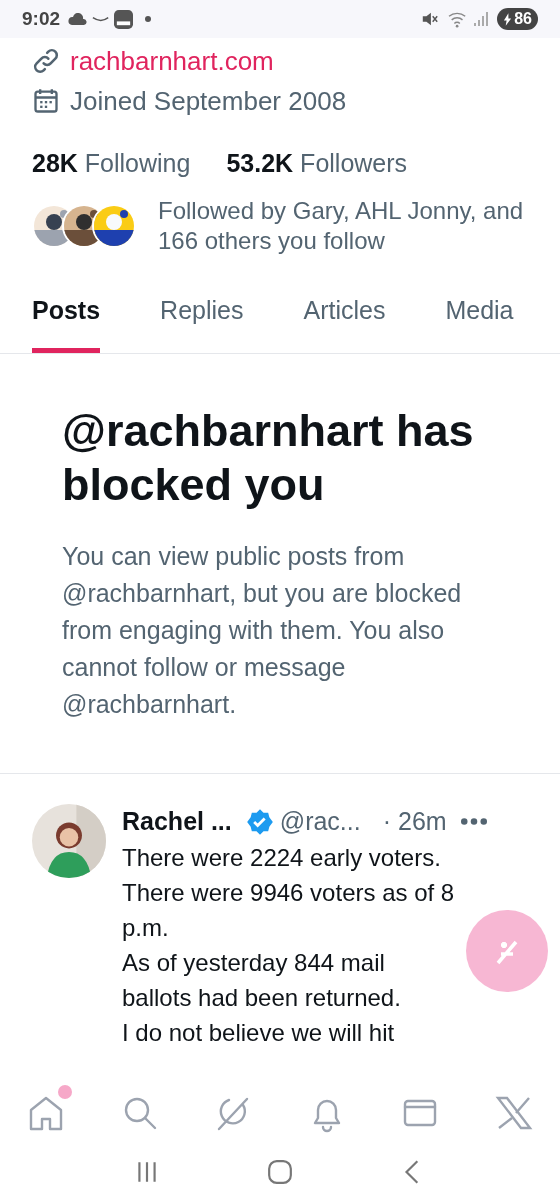  I want to click on clock-time: 9:02, so click(41, 18).